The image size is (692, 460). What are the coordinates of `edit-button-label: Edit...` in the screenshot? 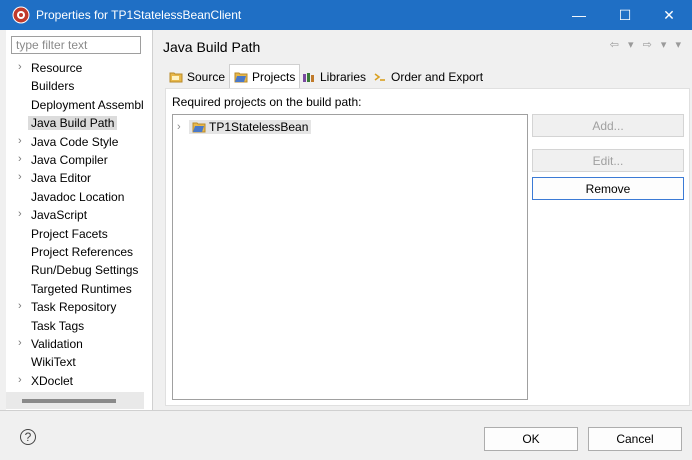 It's located at (608, 160).